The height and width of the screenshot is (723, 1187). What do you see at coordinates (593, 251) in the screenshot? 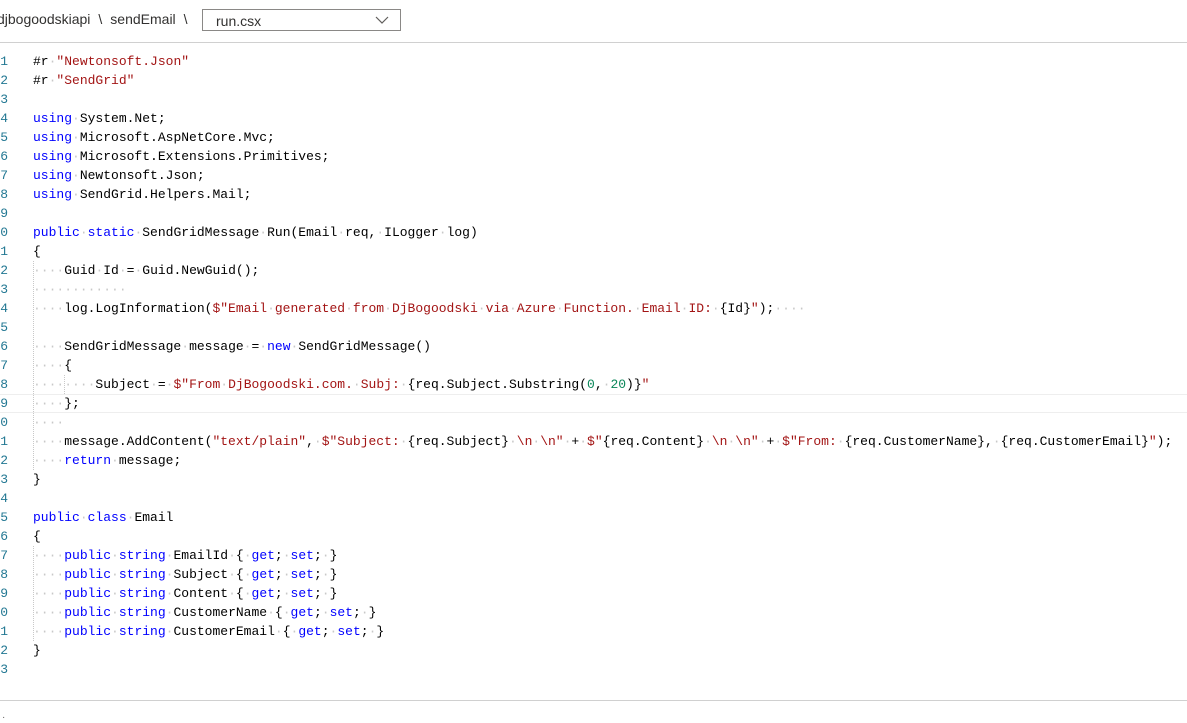
I see `code-line: 1{` at bounding box center [593, 251].